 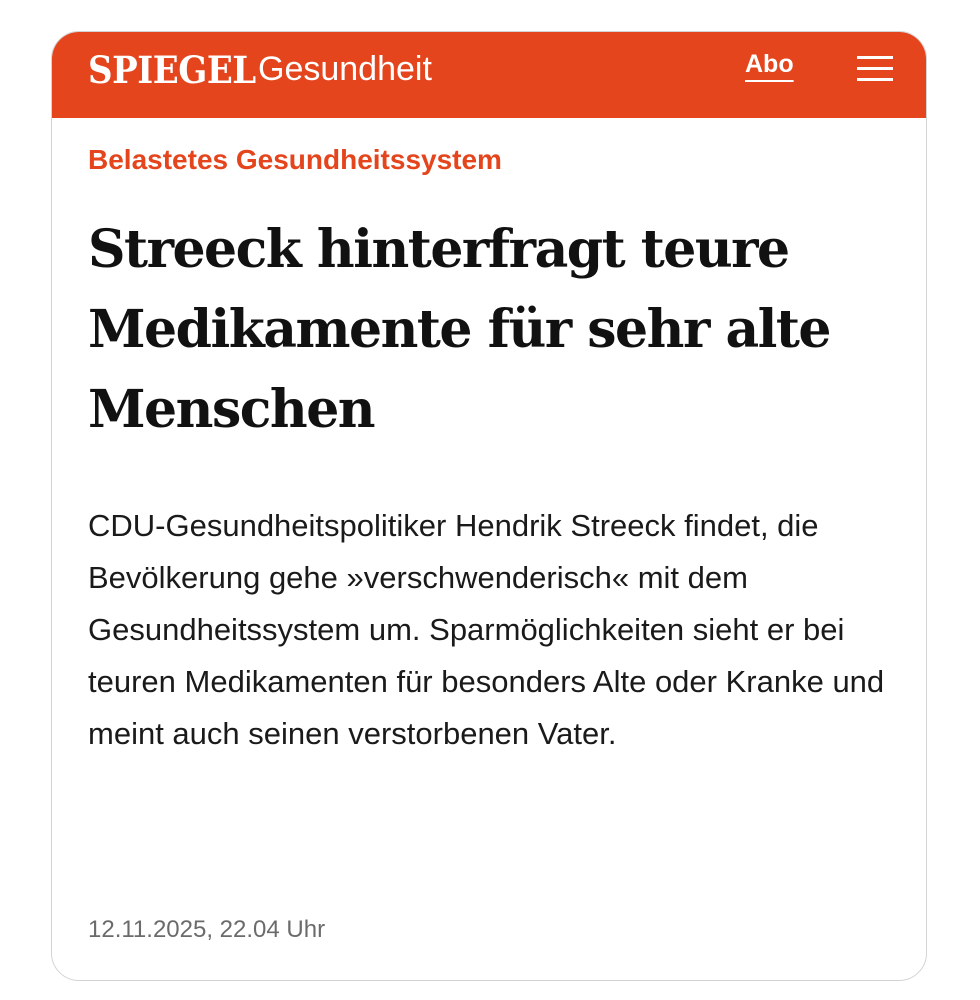 What do you see at coordinates (295, 159) in the screenshot?
I see `article-kicker: Belastetes Gesundheitssystem` at bounding box center [295, 159].